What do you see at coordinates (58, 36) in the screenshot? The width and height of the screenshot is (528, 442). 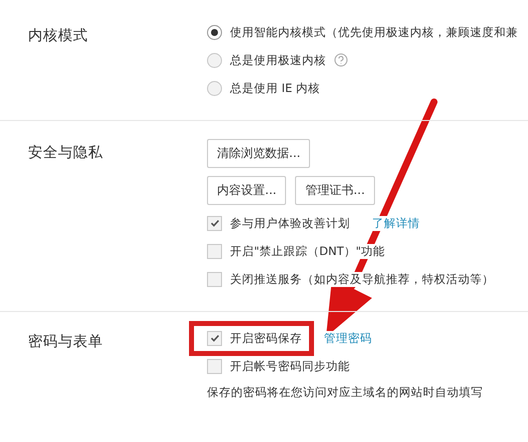 I see `section-title: 内核模式` at bounding box center [58, 36].